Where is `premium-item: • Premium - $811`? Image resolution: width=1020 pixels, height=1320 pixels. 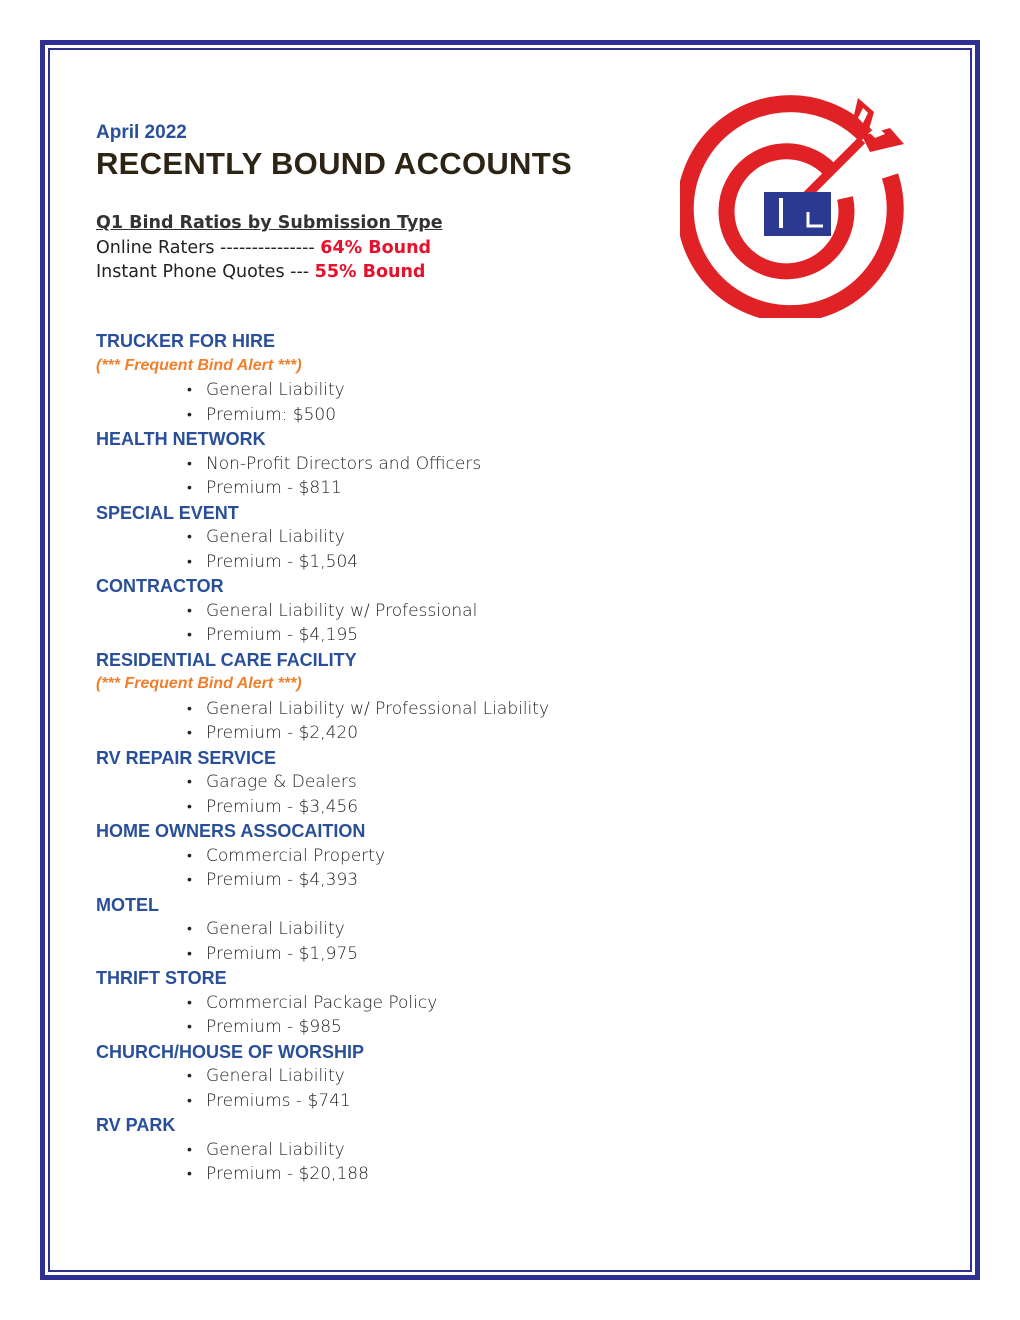 premium-item: • Premium - $811 is located at coordinates (376, 488).